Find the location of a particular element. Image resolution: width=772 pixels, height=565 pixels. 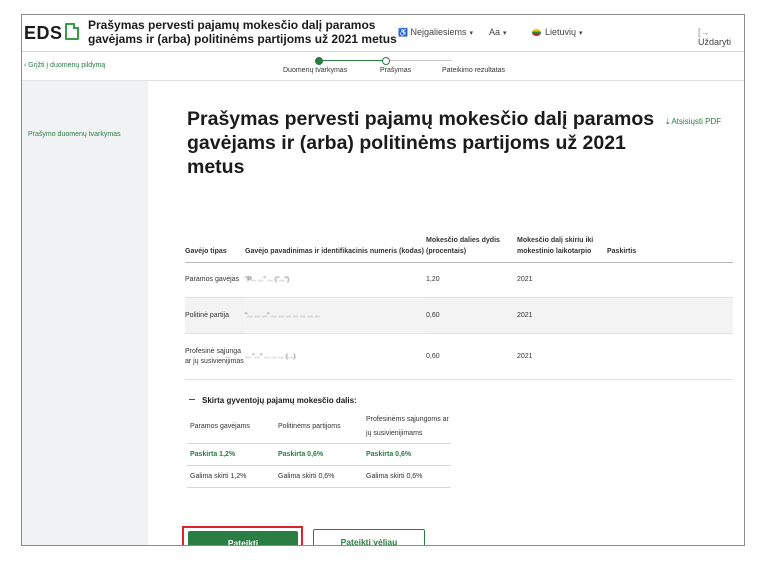

font-size-menu: Aa ▾ is located at coordinates (498, 32).